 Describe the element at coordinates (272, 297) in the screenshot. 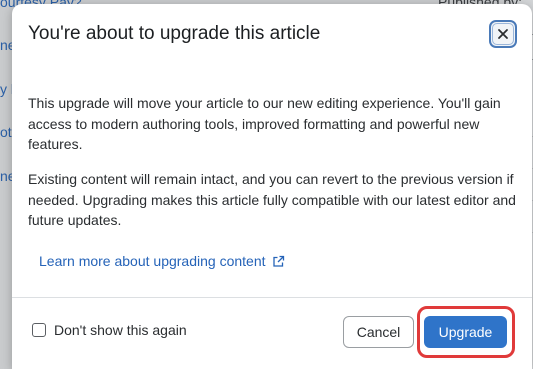

I see `footer-divider` at that location.